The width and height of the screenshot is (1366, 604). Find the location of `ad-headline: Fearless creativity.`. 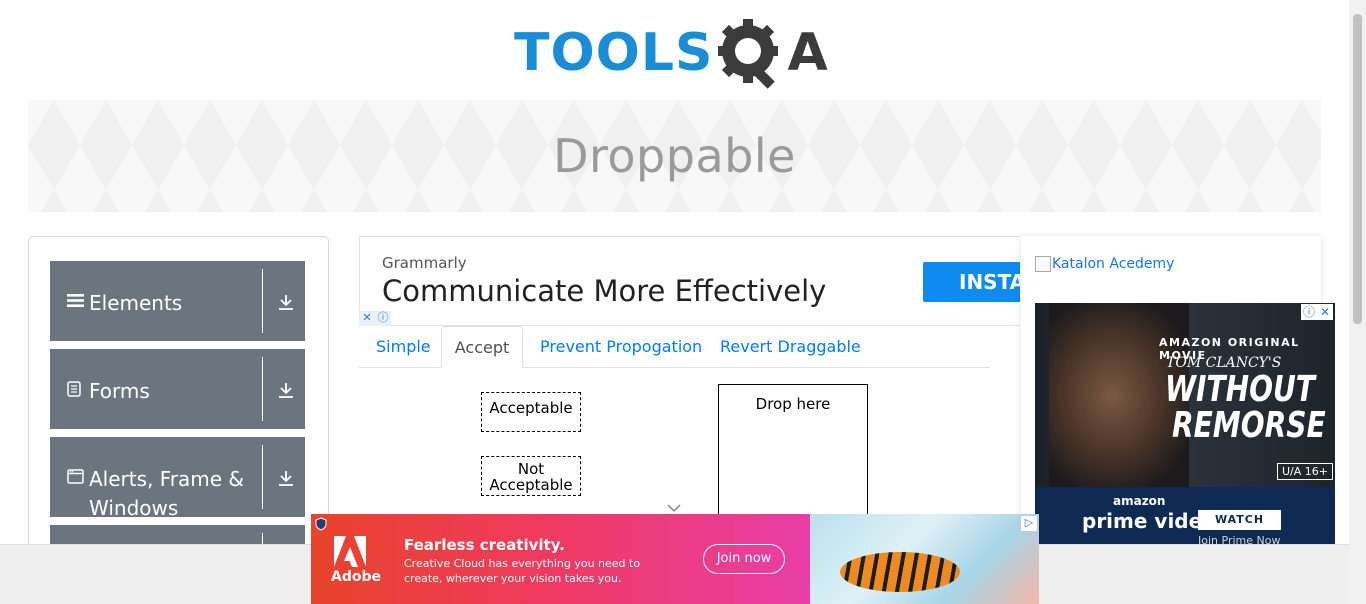

ad-headline: Fearless creativity. is located at coordinates (484, 545).